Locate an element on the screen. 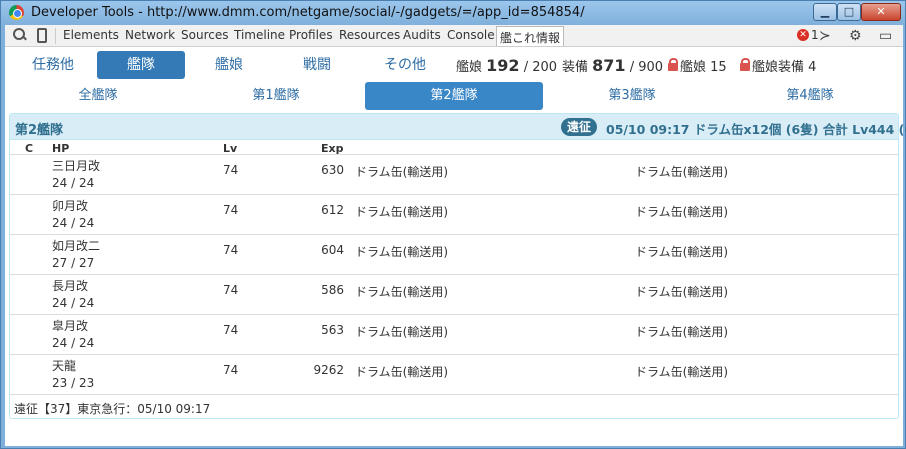 This screenshot has width=906, height=449. fleet-tab-4: 第4艦隊 is located at coordinates (810, 96).